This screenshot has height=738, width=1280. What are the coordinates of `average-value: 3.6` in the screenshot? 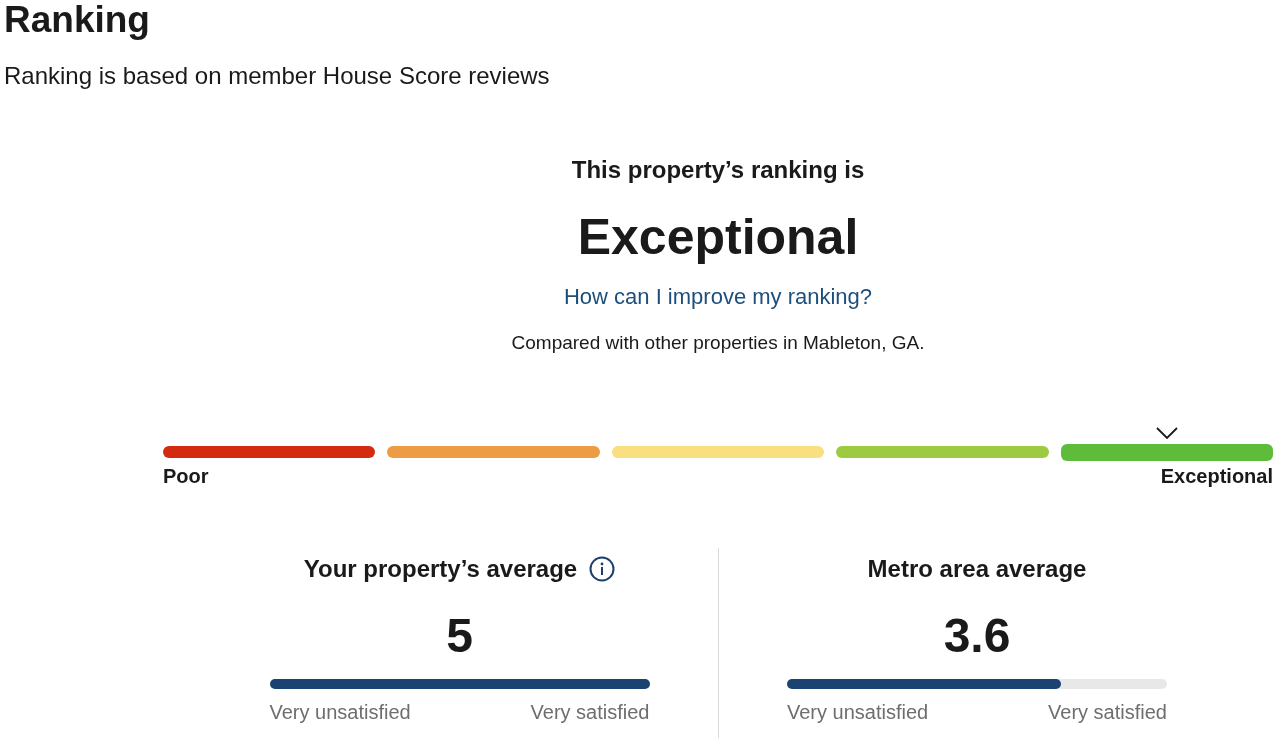 It's located at (977, 636).